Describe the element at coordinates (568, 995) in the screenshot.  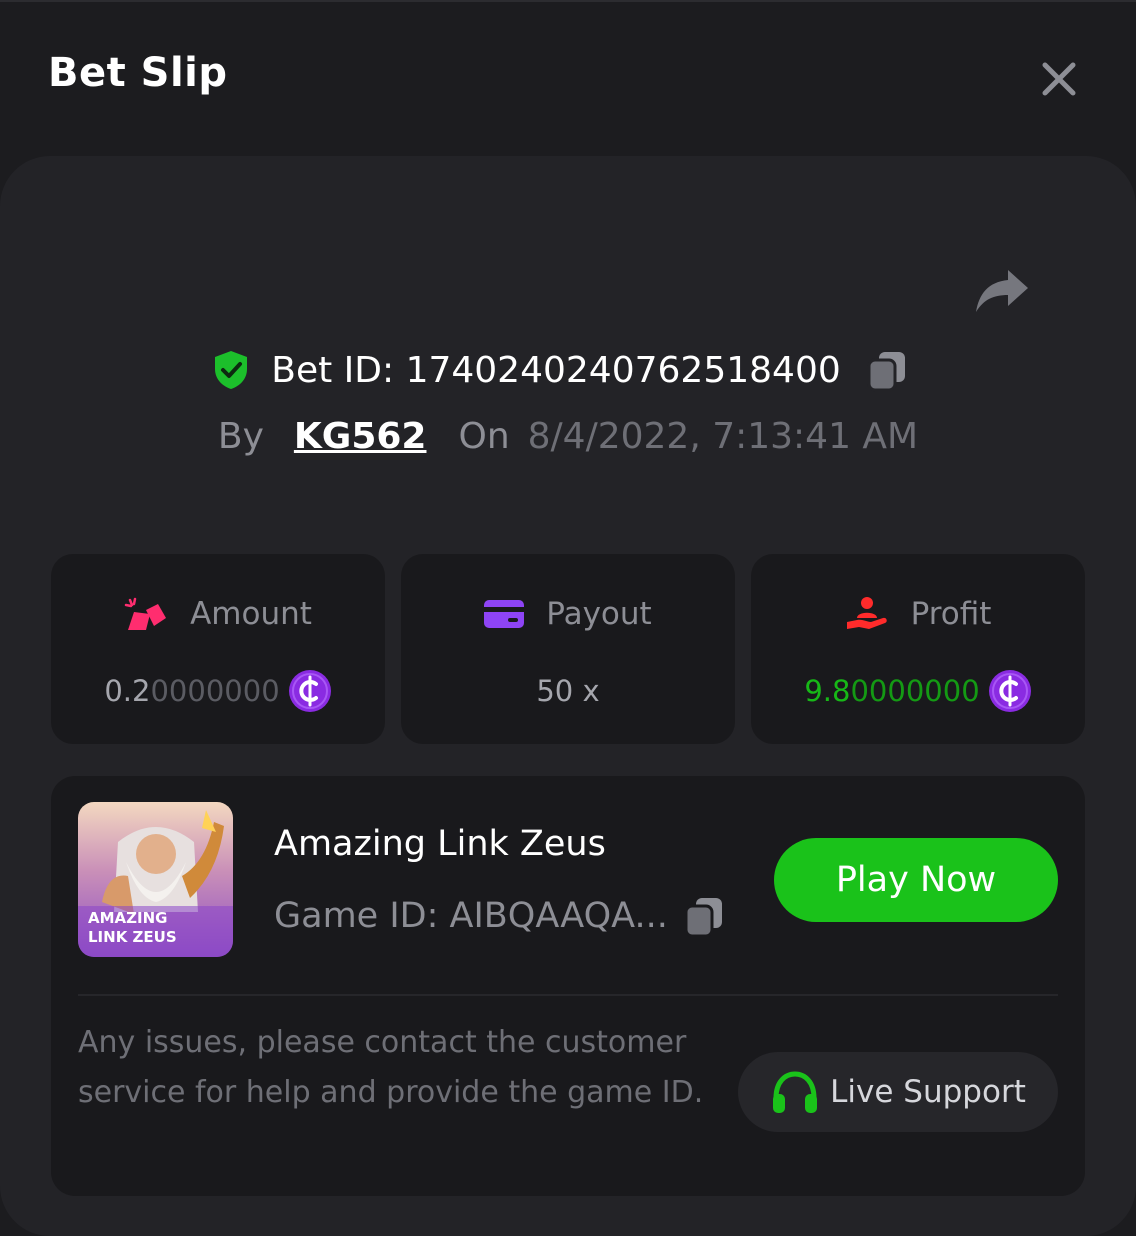
I see `divider` at that location.